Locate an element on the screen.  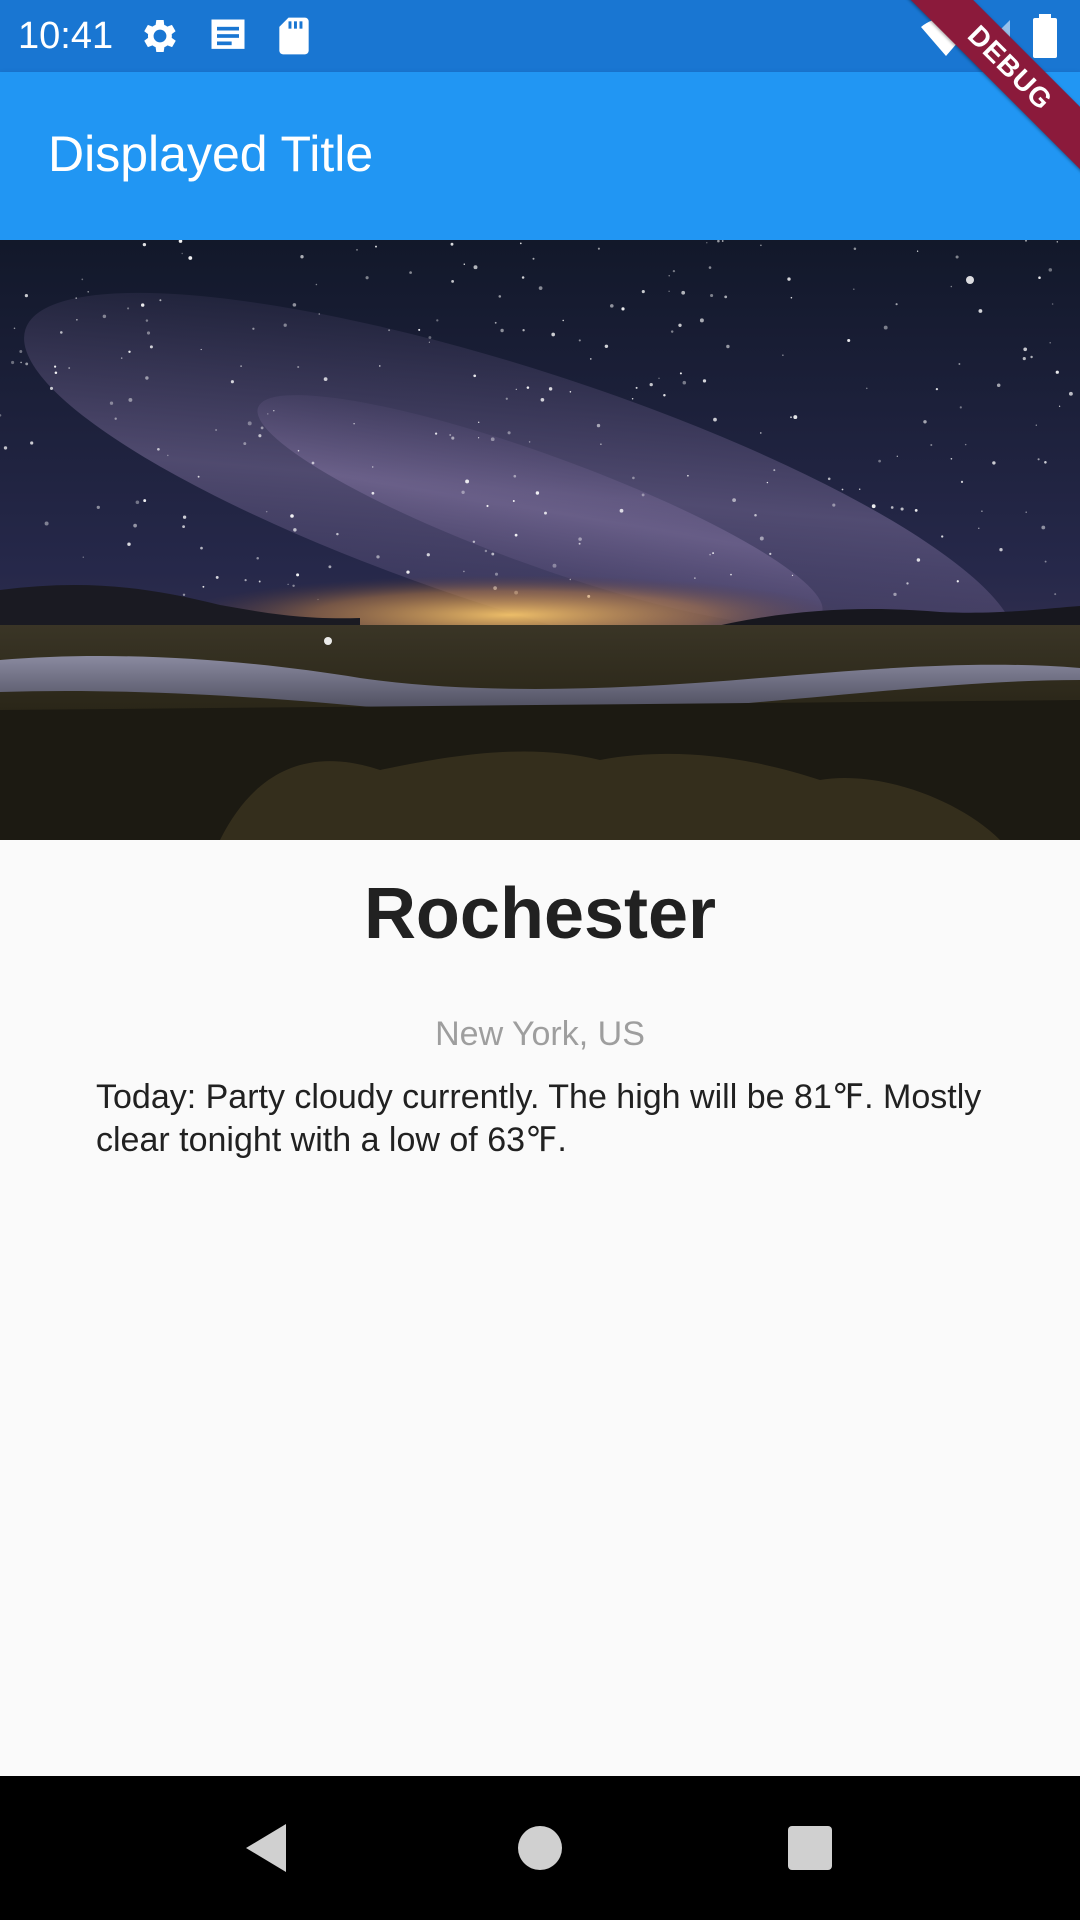
home-icon is located at coordinates (540, 1848).